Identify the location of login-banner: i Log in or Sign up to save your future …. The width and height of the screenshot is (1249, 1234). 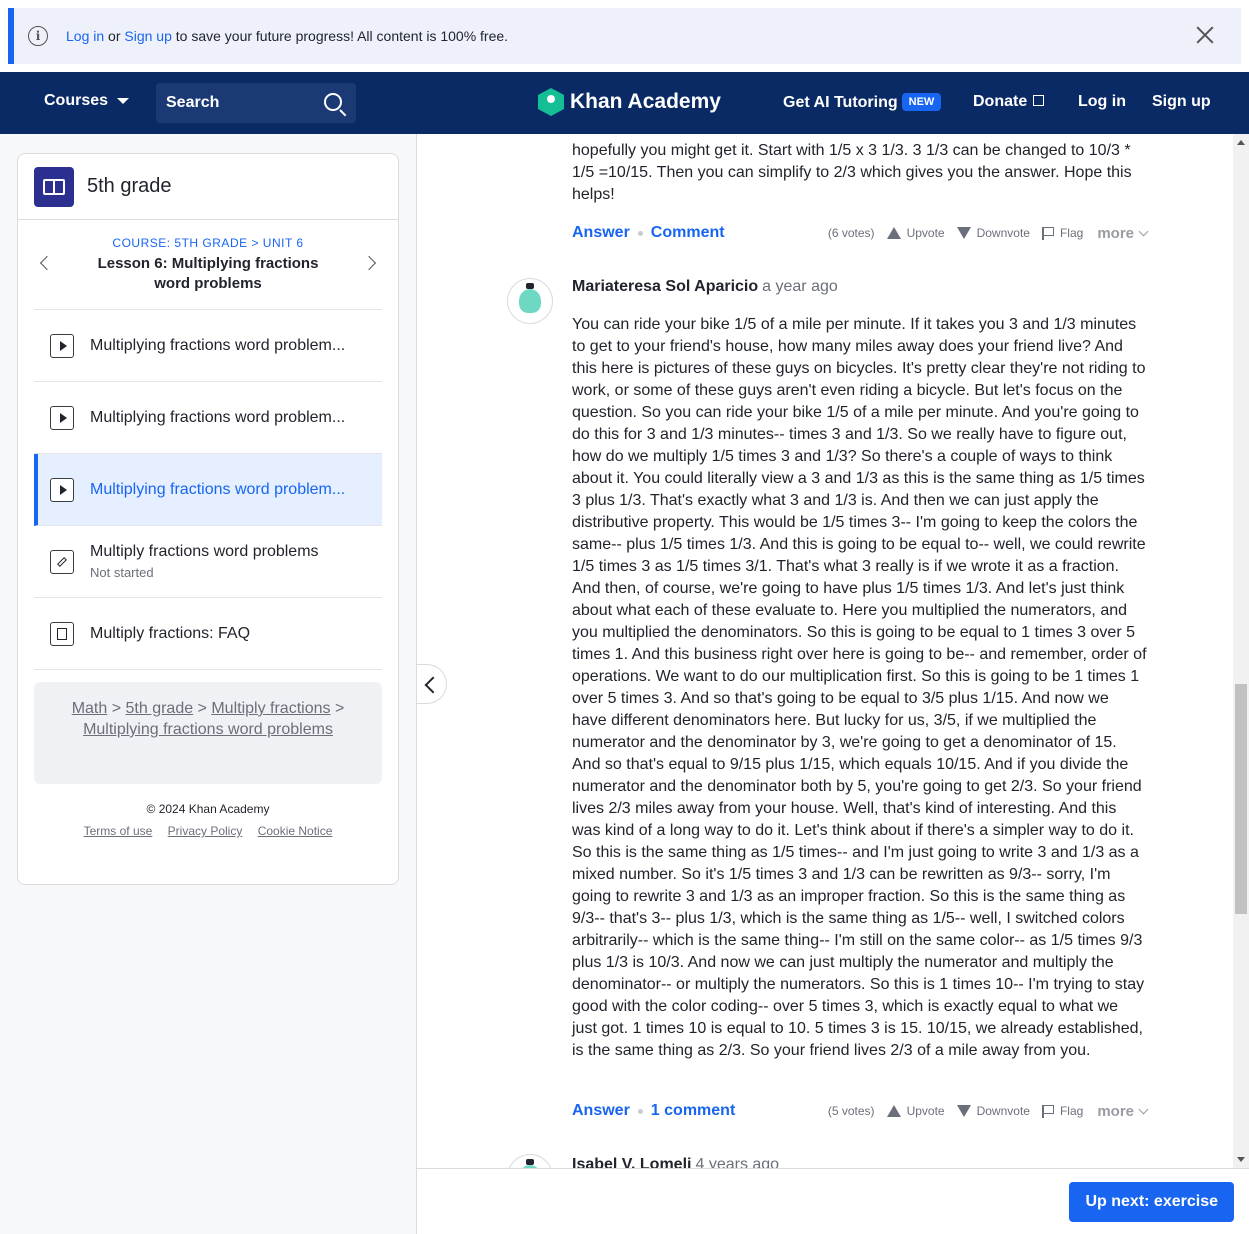
(624, 36).